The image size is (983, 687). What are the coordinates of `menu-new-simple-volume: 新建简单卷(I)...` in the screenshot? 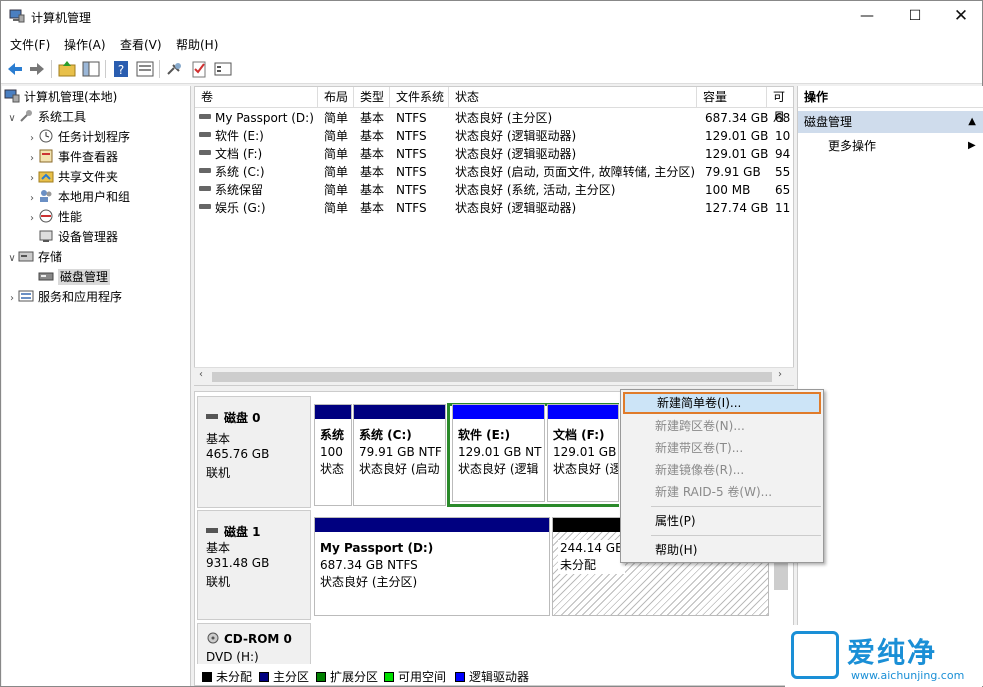 It's located at (722, 403).